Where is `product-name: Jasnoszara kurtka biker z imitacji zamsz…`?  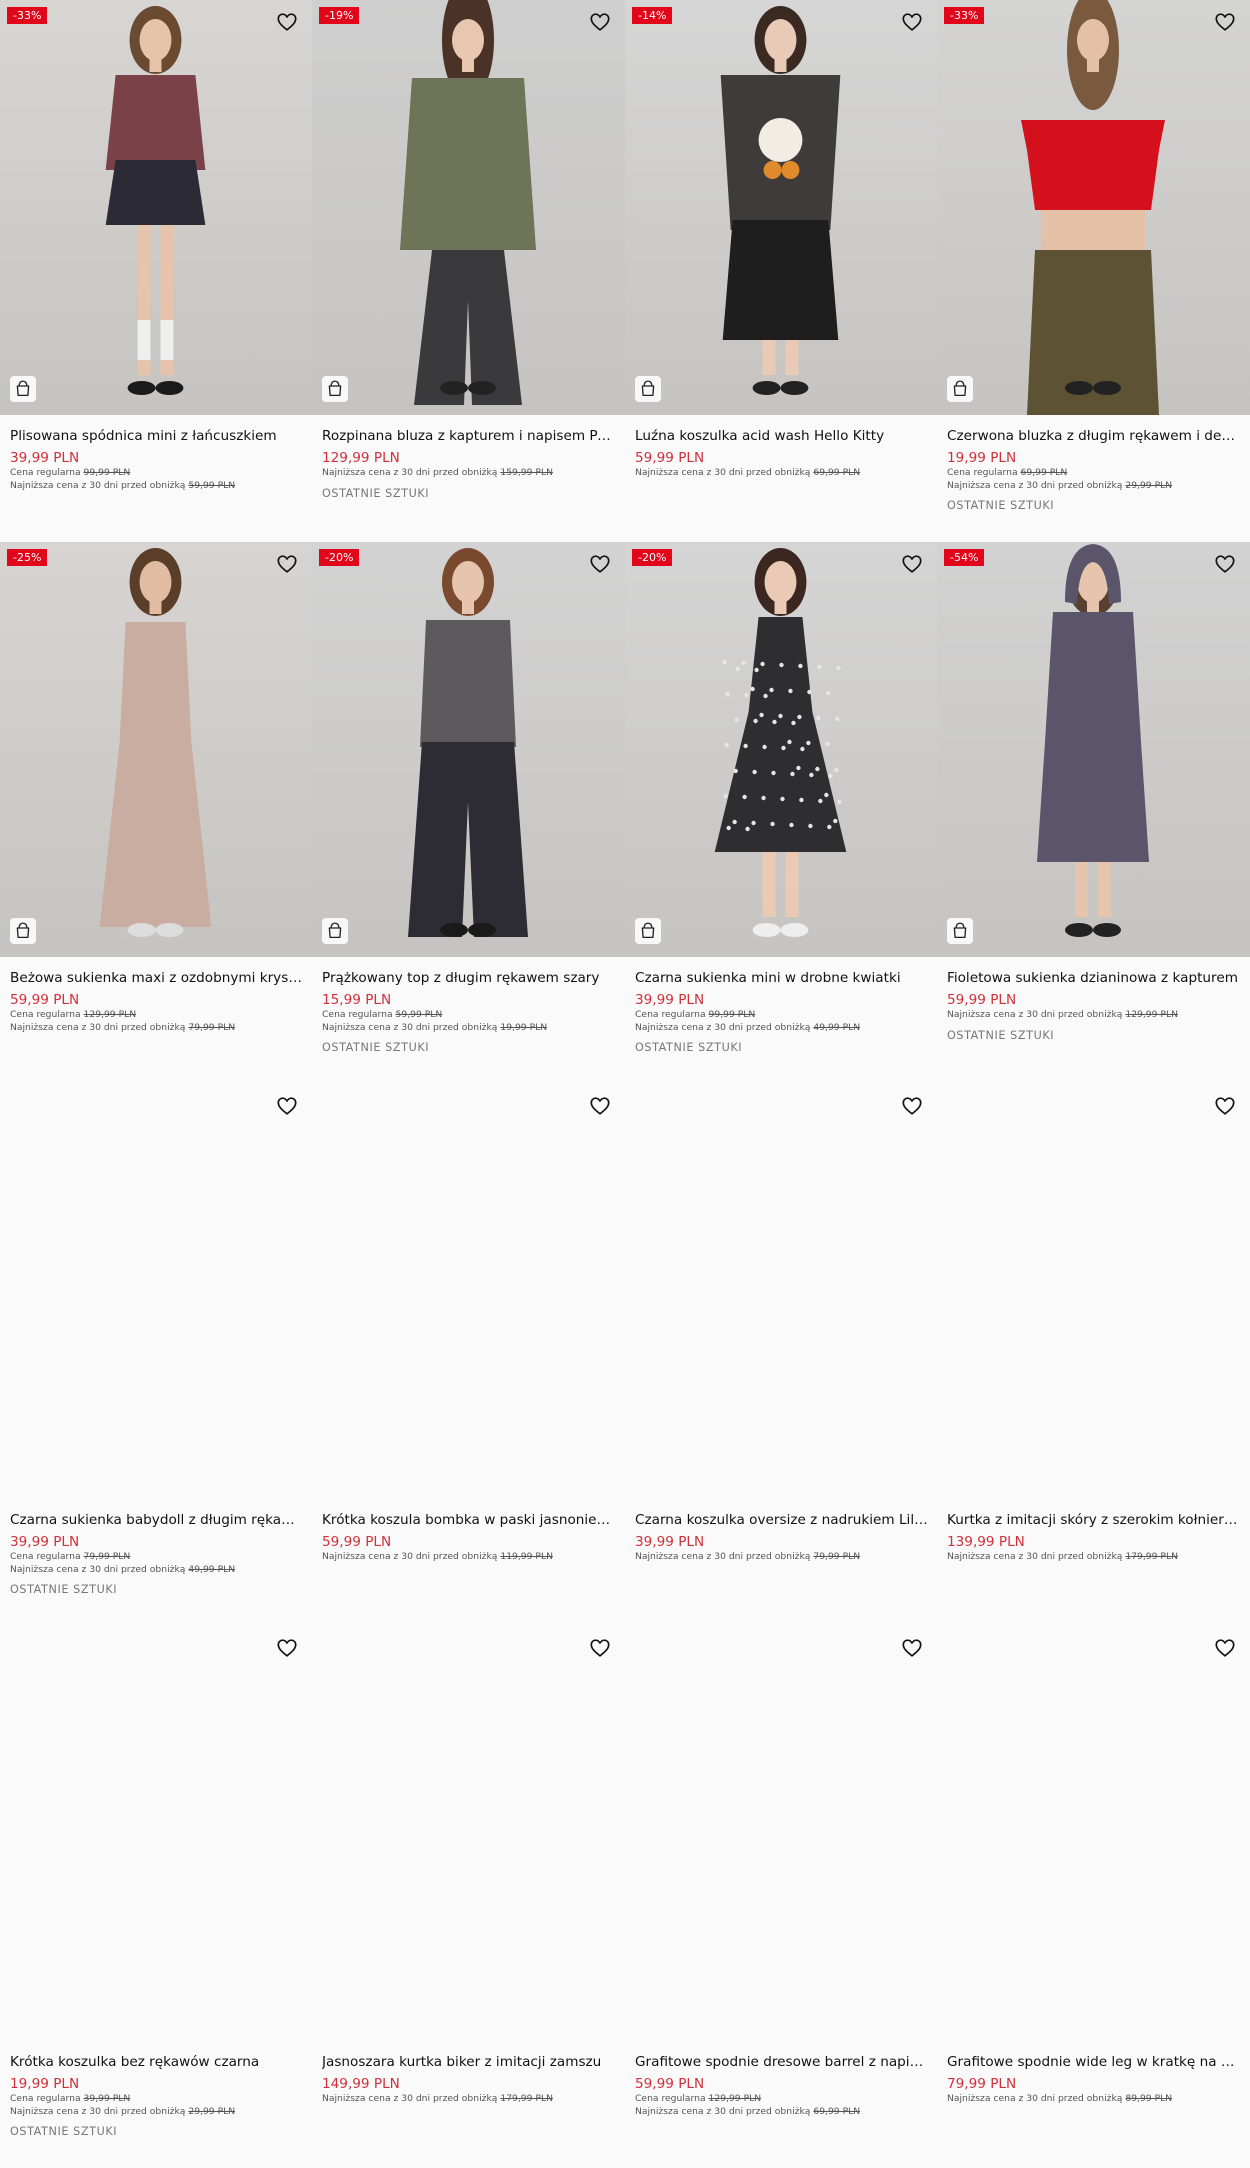
product-name: Jasnoszara kurtka biker z imitacji zamsz… is located at coordinates (469, 2062).